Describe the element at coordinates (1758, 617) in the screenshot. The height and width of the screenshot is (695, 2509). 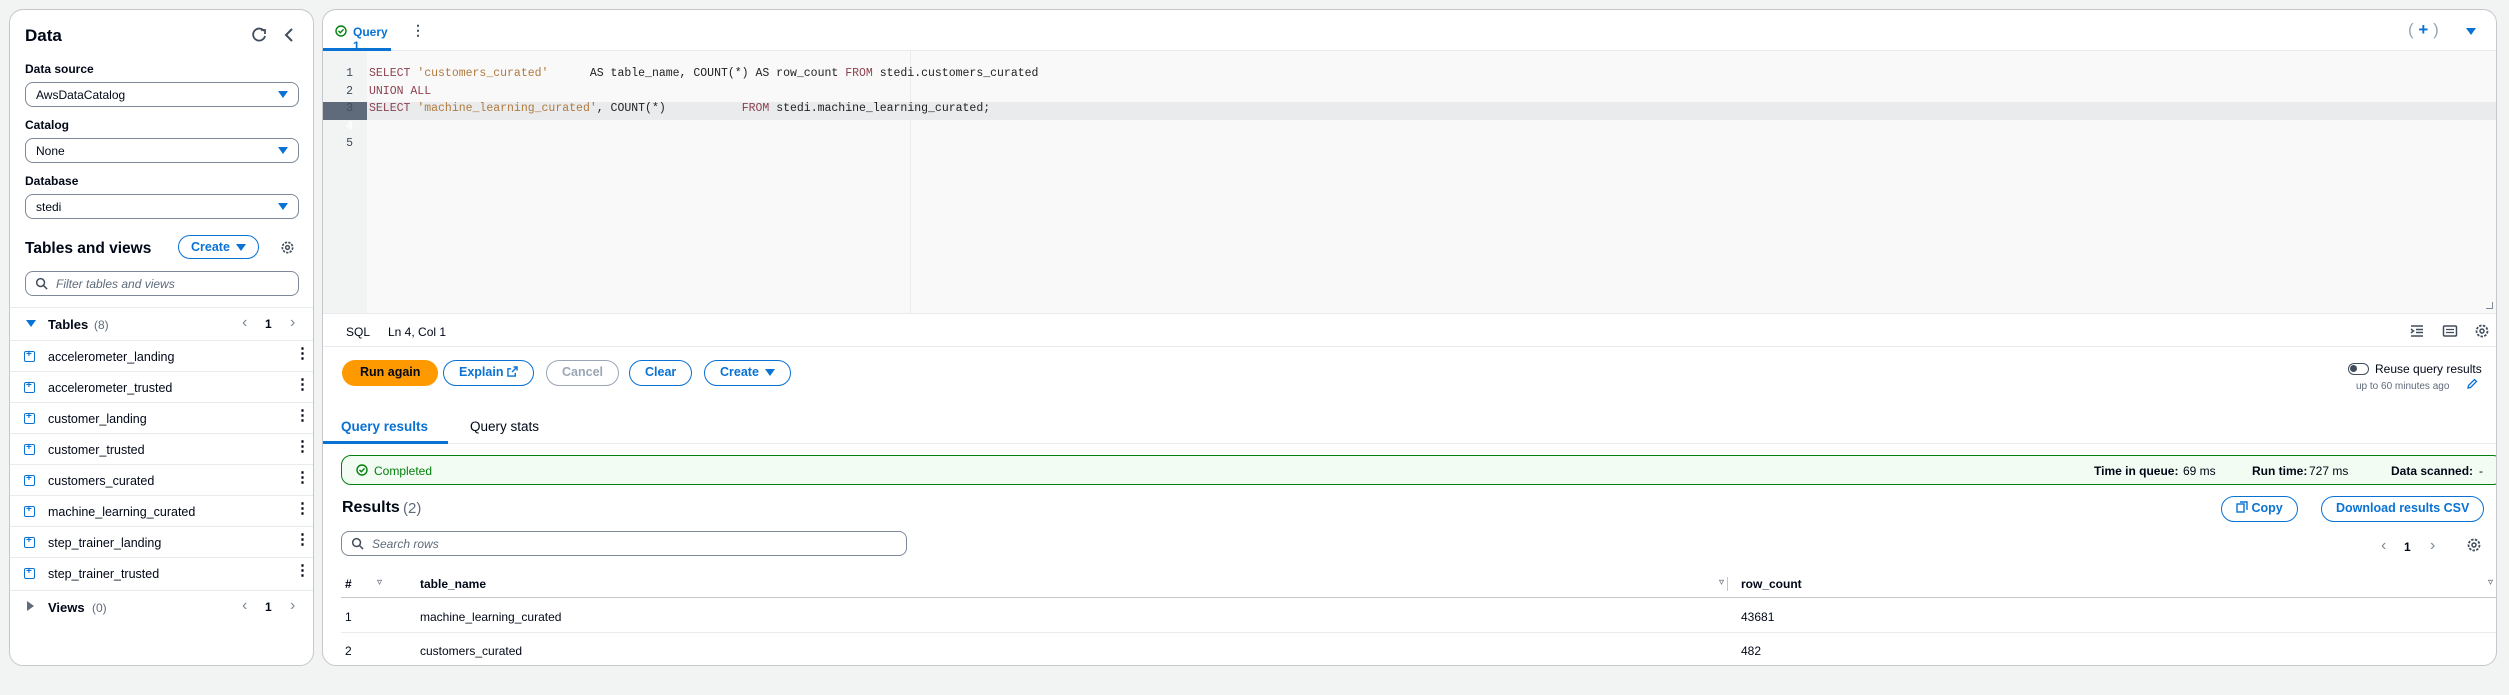
I see `cell-row-count: 43681` at that location.